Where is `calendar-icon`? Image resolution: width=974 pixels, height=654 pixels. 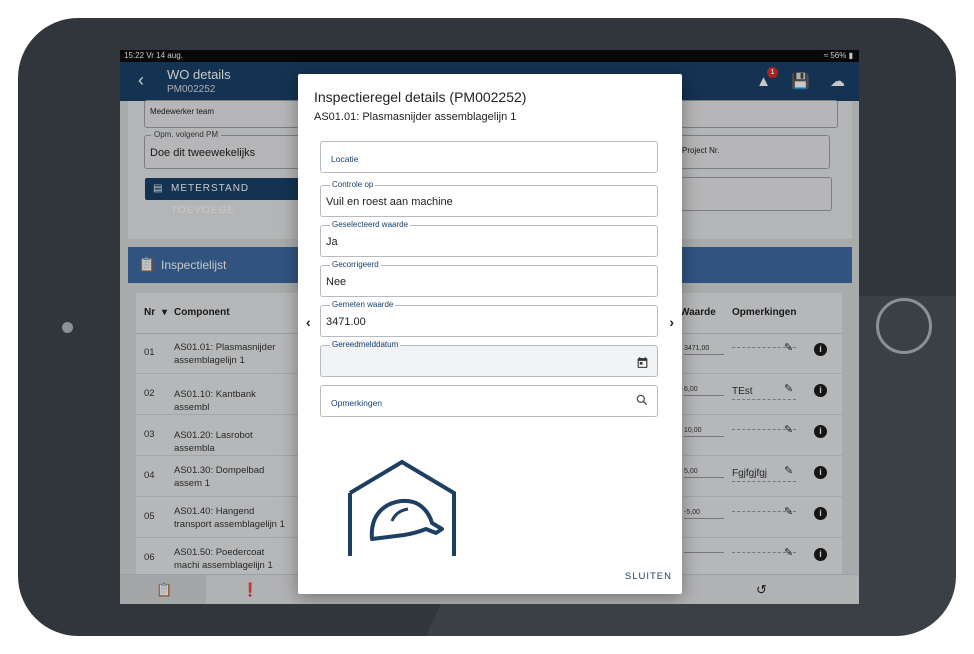 calendar-icon is located at coordinates (642, 364).